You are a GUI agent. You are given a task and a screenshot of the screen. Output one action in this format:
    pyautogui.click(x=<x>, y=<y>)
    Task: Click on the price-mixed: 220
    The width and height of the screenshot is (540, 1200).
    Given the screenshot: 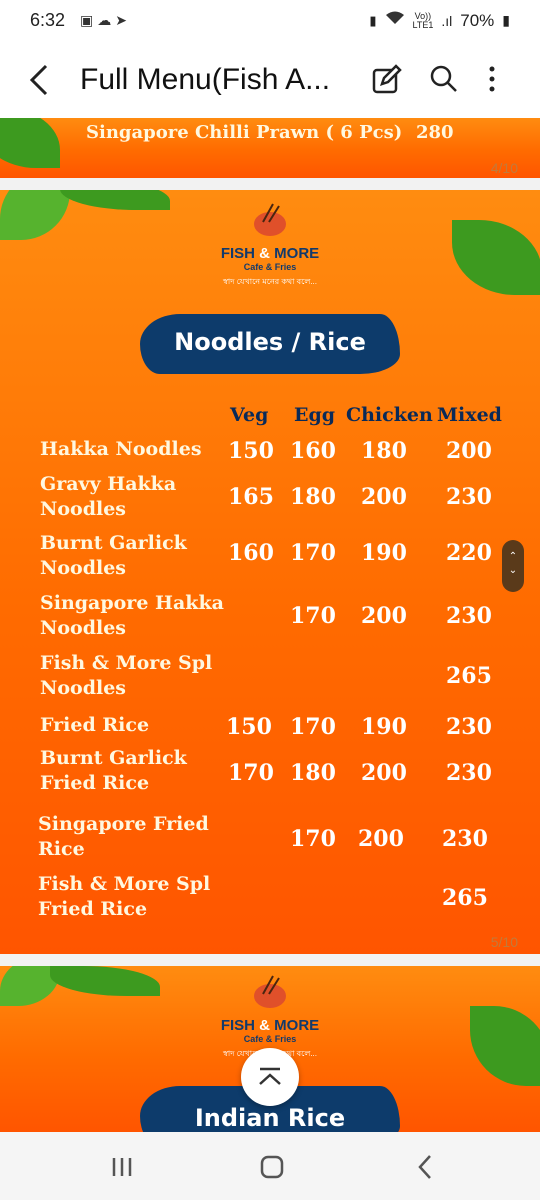 What is the action you would take?
    pyautogui.click(x=469, y=553)
    